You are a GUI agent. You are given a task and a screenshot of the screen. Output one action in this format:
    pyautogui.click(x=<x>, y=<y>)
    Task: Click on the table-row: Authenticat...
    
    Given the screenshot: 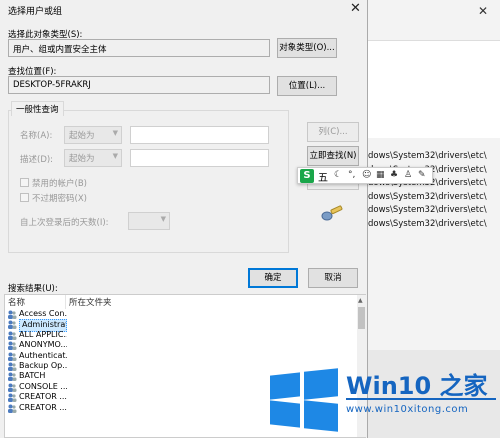 What is the action you would take?
    pyautogui.click(x=181, y=356)
    